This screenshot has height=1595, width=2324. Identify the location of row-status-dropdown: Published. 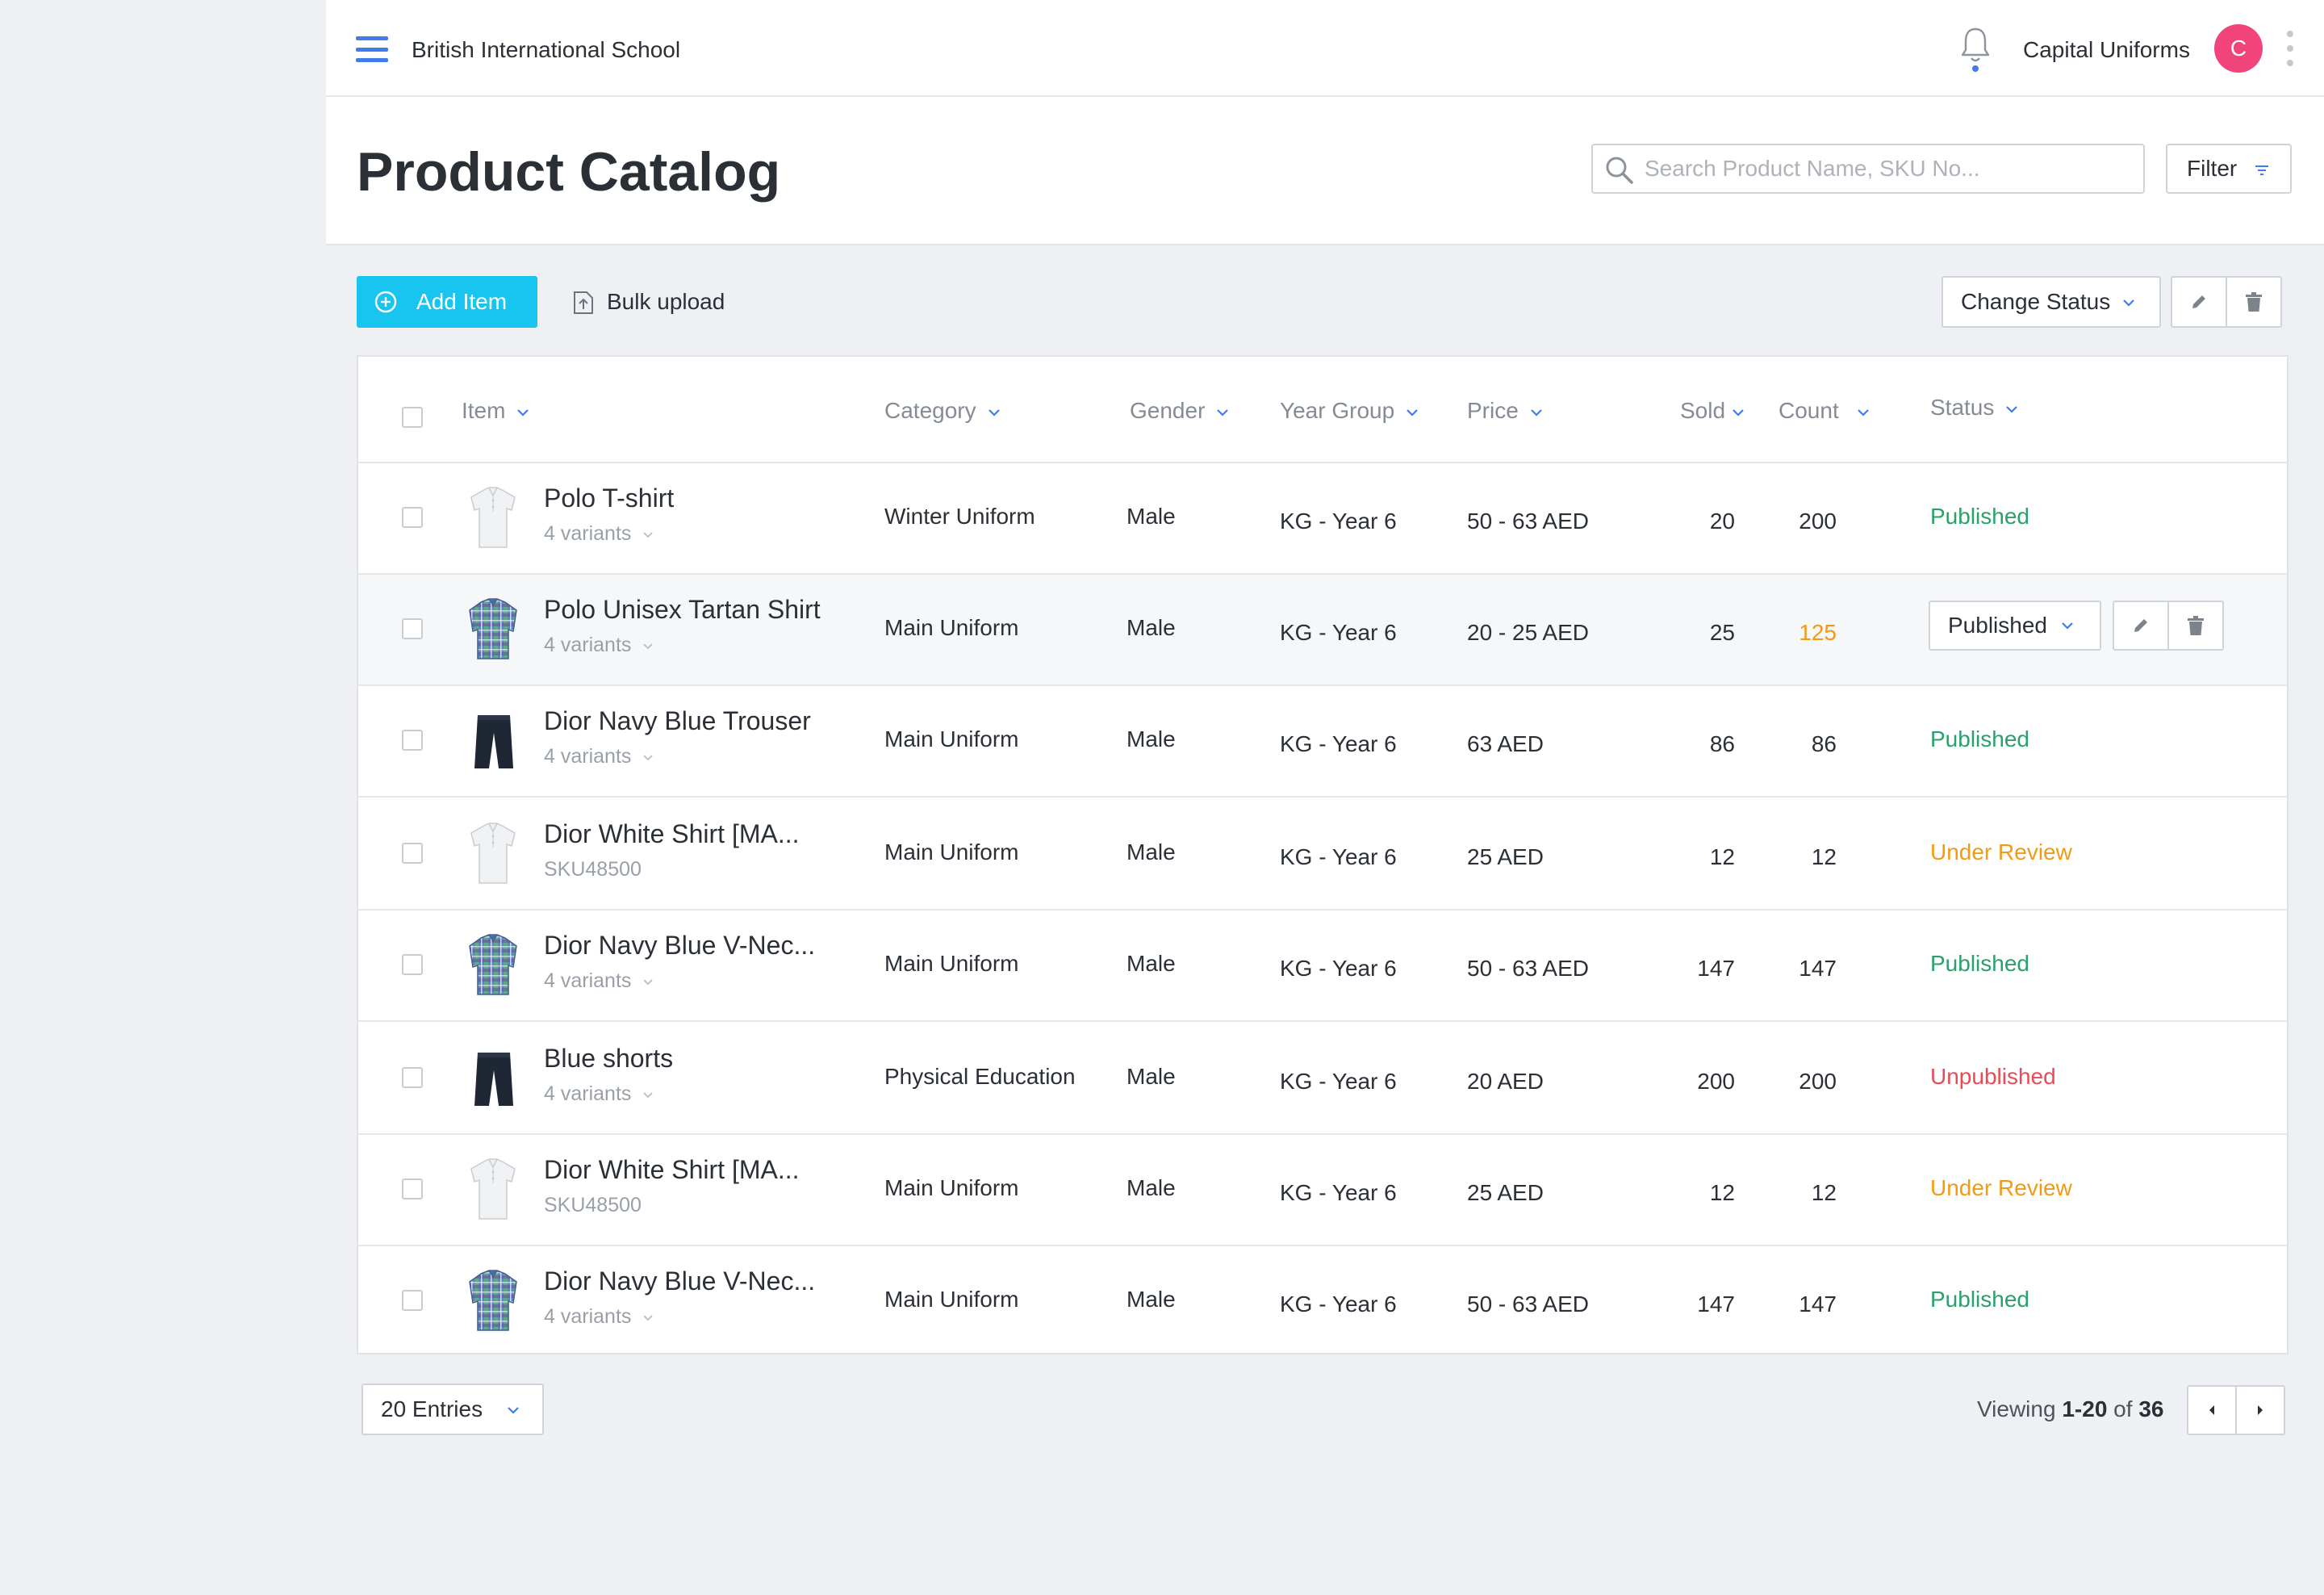
(2015, 626).